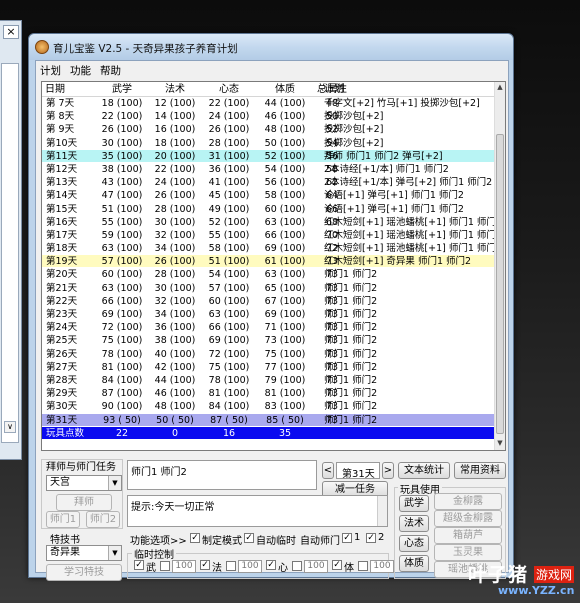  Describe the element at coordinates (84, 572) in the screenshot. I see `learn-skill-button: 学习特技` at that location.